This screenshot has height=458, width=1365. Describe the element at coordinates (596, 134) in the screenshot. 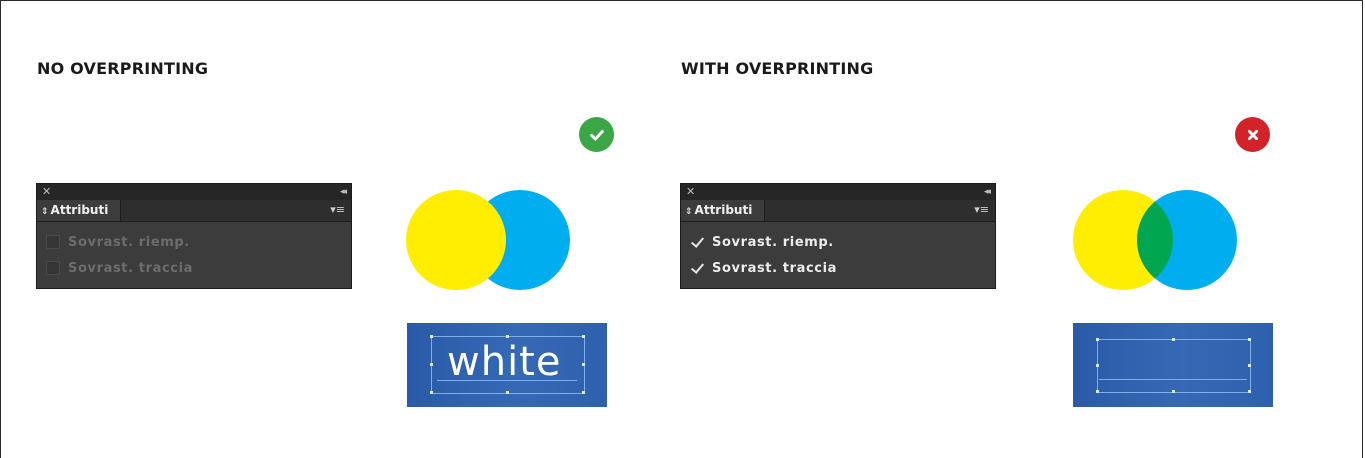

I see `check-circle-icon` at that location.